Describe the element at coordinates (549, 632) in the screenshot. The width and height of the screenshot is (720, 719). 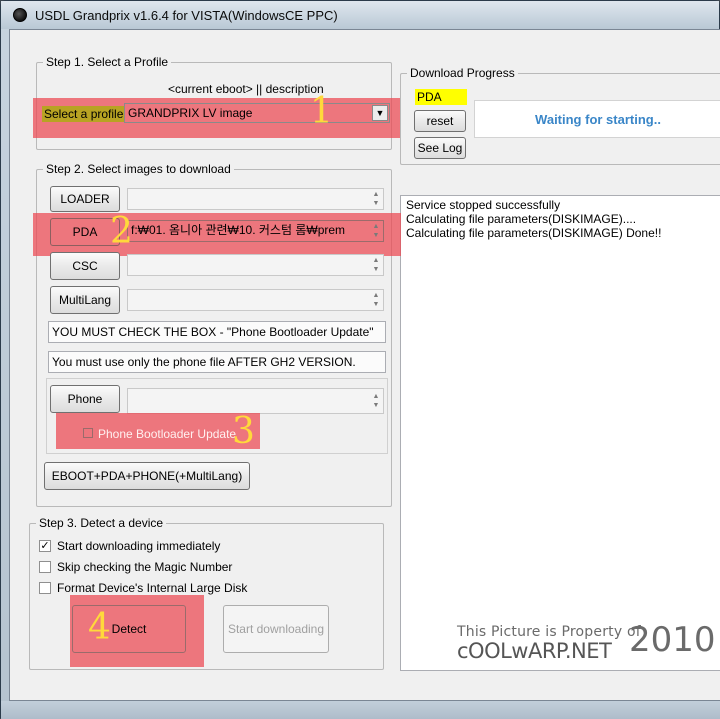
I see `watermark-line1: This Picture is Property of` at that location.